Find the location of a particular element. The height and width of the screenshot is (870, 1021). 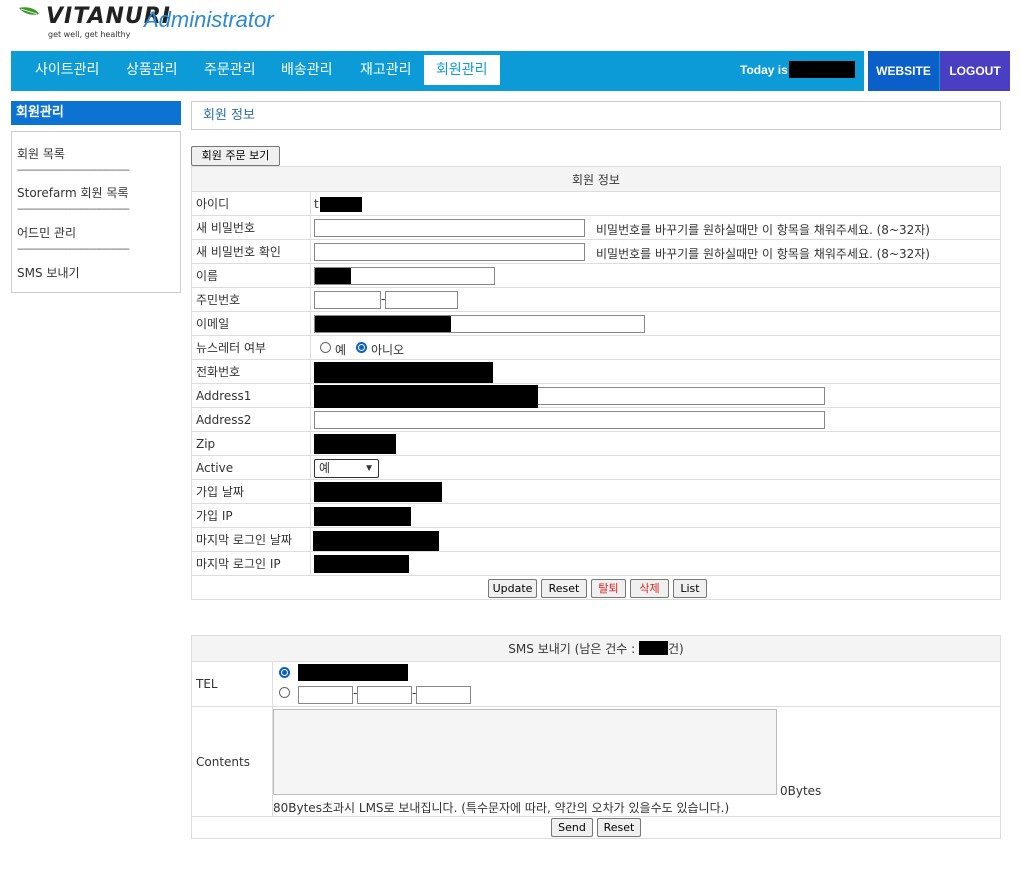

tel-part3-input is located at coordinates (443, 695).